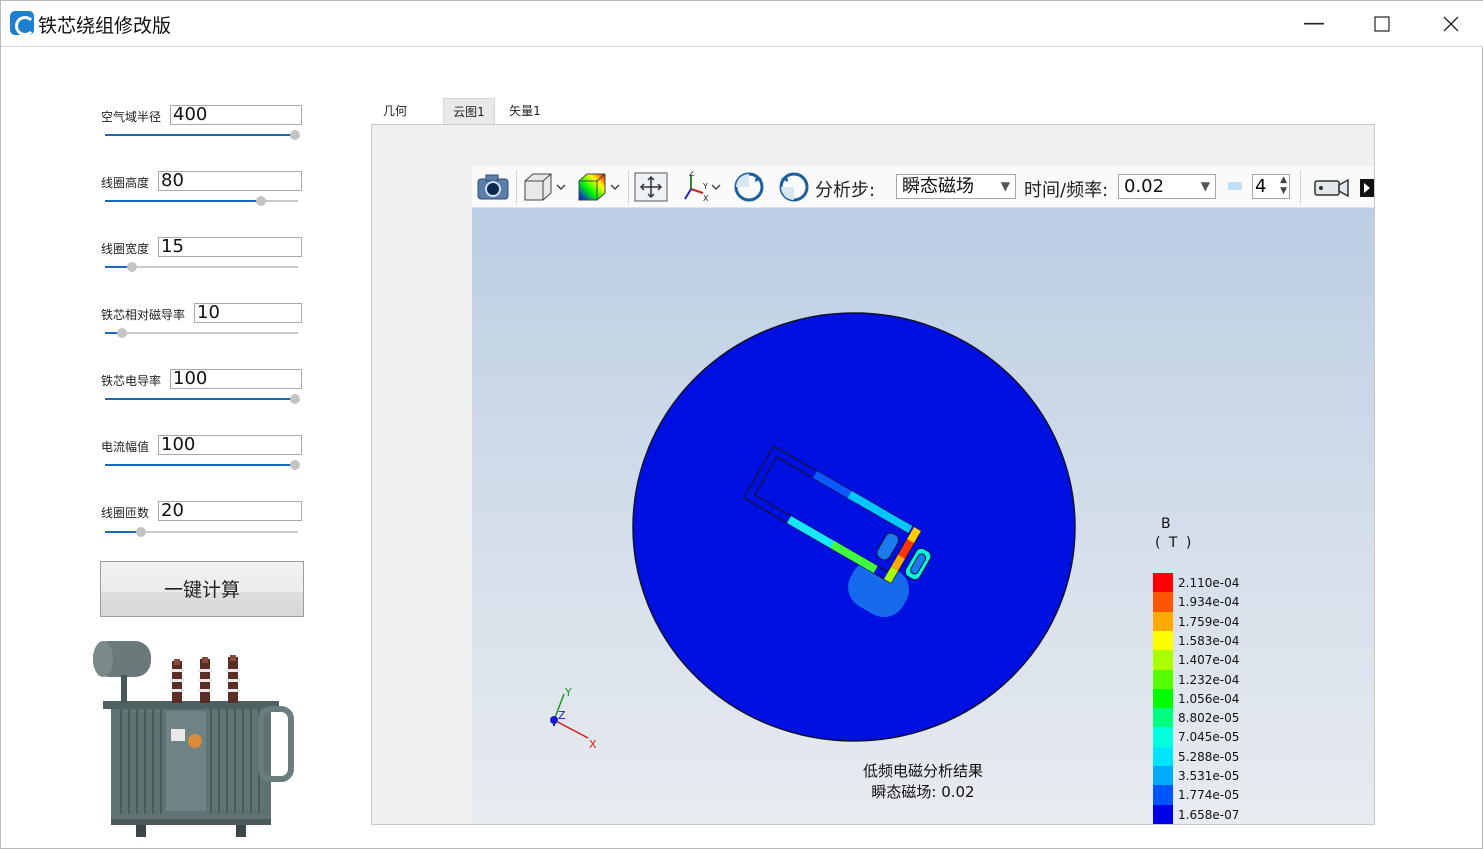 This screenshot has width=1483, height=849. Describe the element at coordinates (201, 333) in the screenshot. I see `core-permeability-slider` at that location.